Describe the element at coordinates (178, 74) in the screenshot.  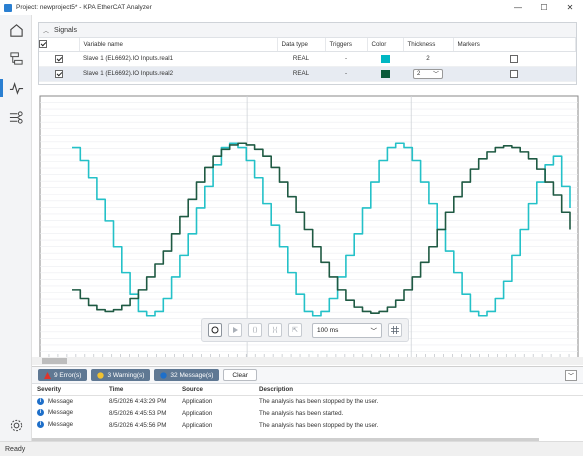
I see `signal-name: Slave 1 (EL6692).IO Inputs.real2` at that location.